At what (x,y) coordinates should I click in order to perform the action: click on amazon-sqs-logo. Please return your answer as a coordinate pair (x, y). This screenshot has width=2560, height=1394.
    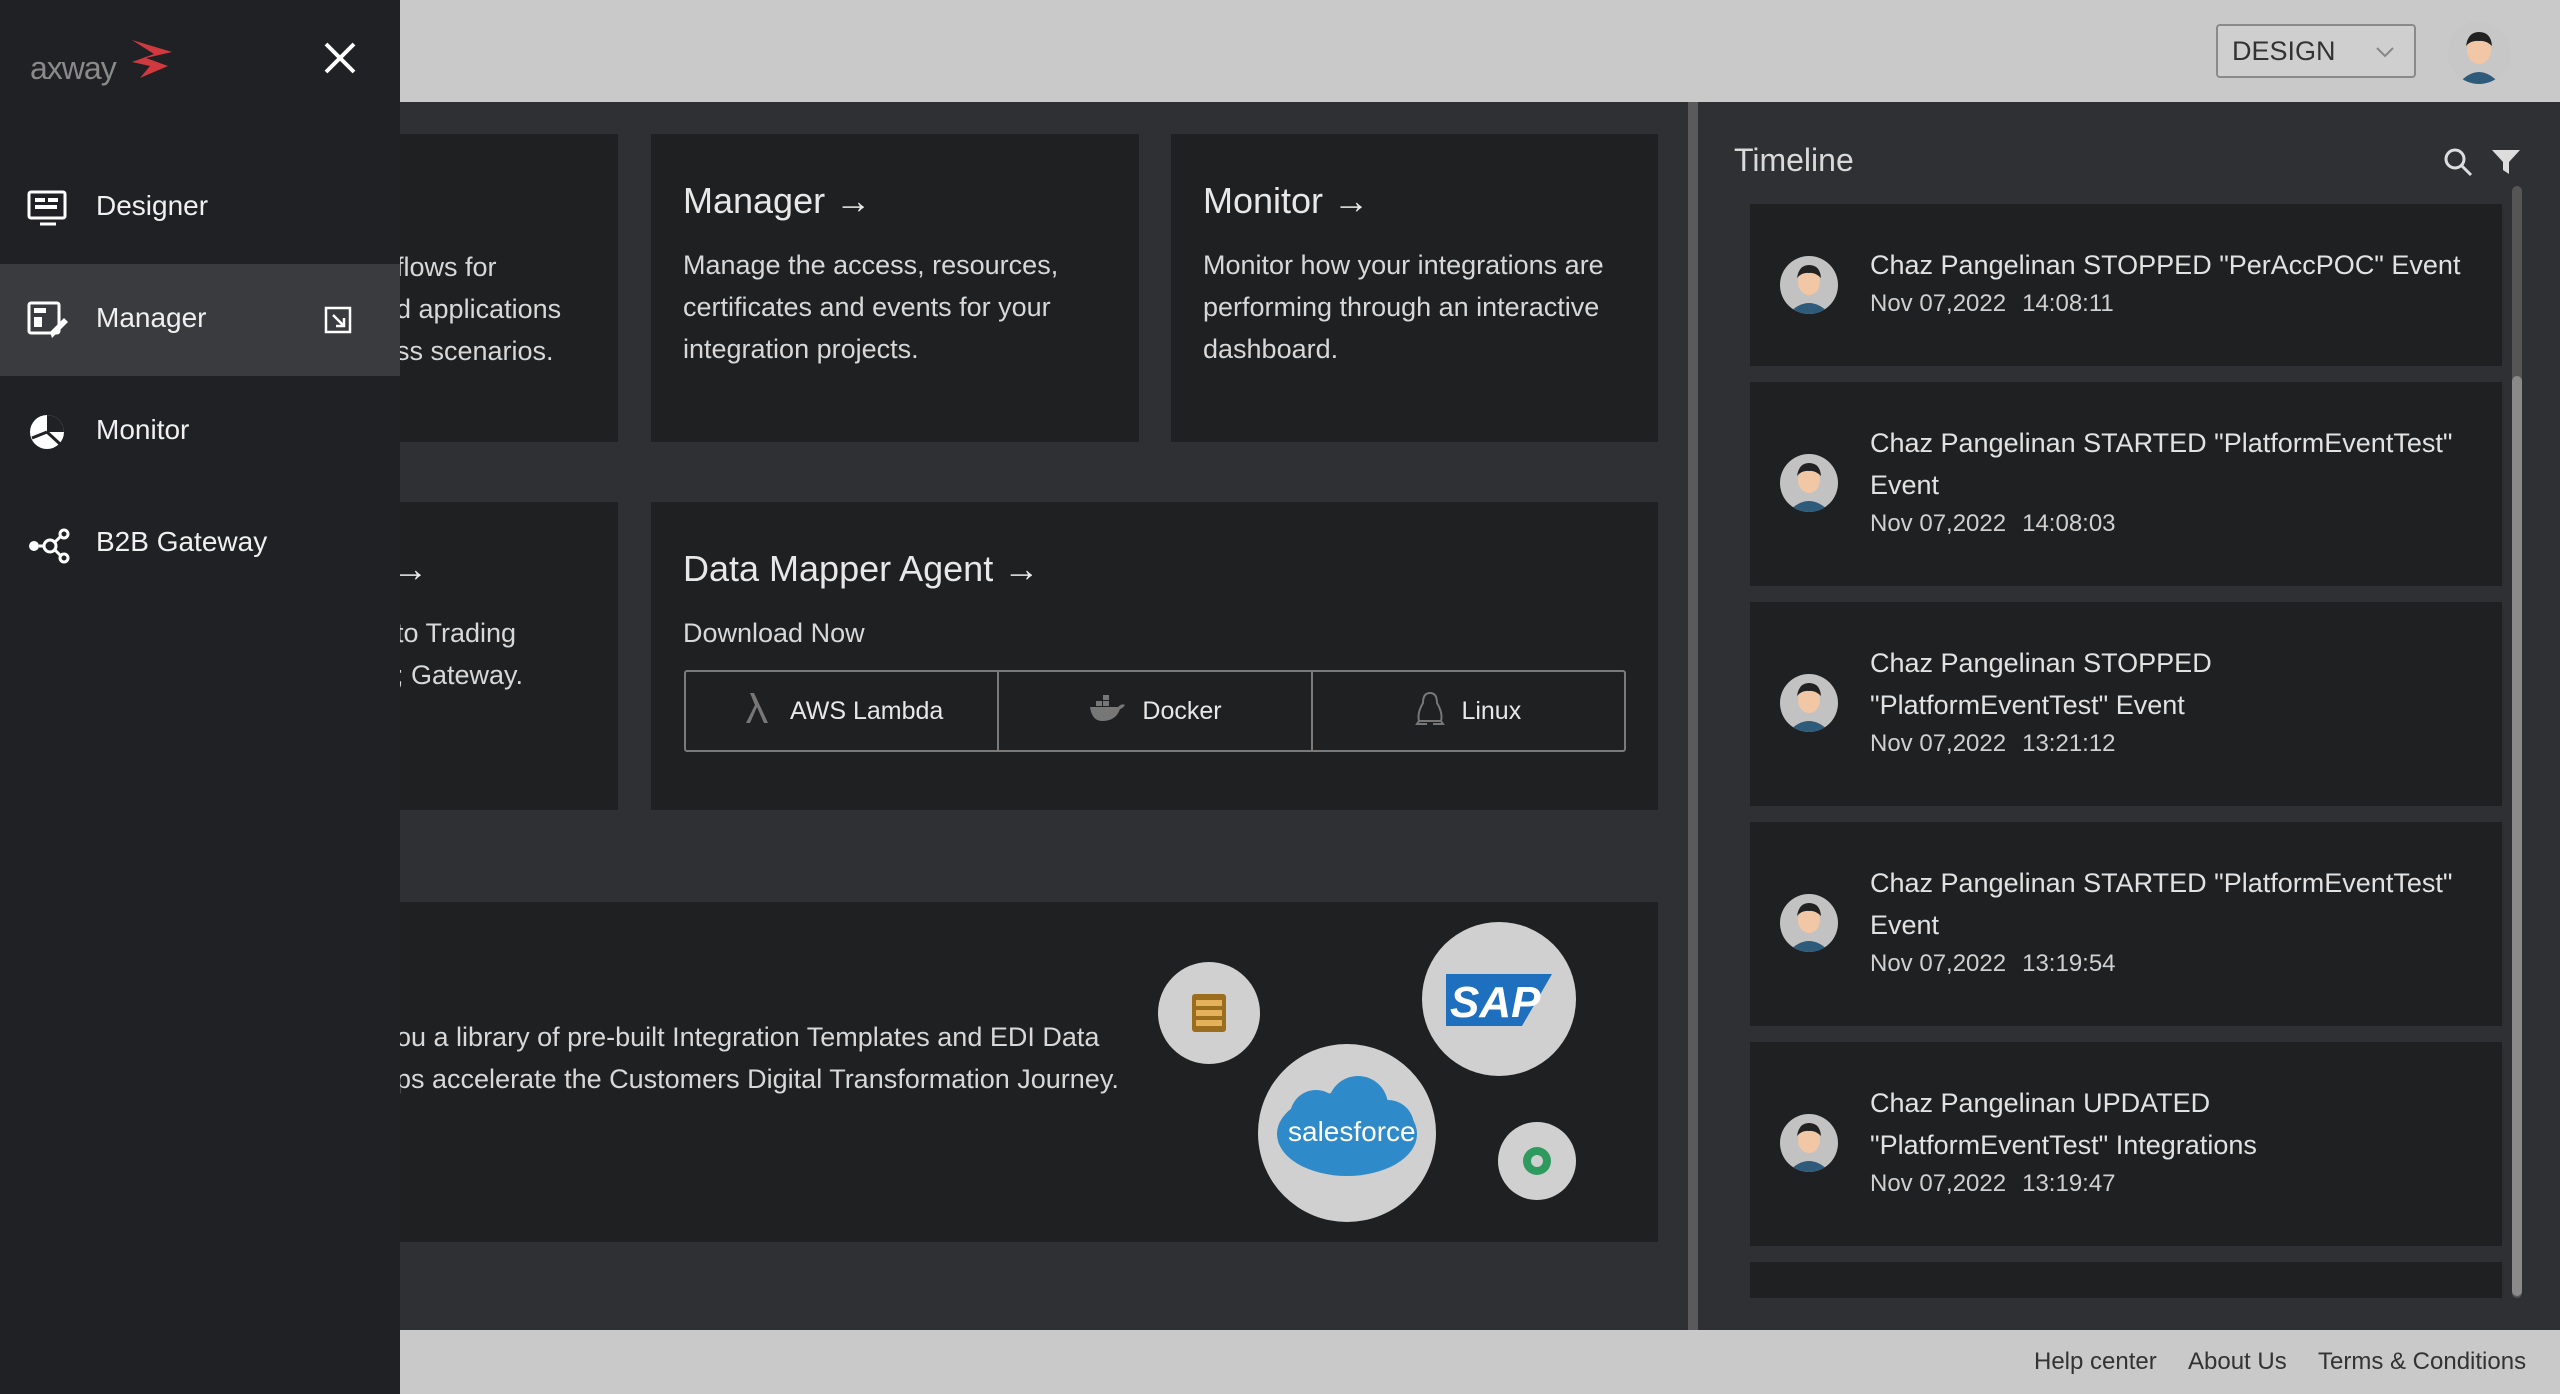
    Looking at the image, I should click on (1209, 1013).